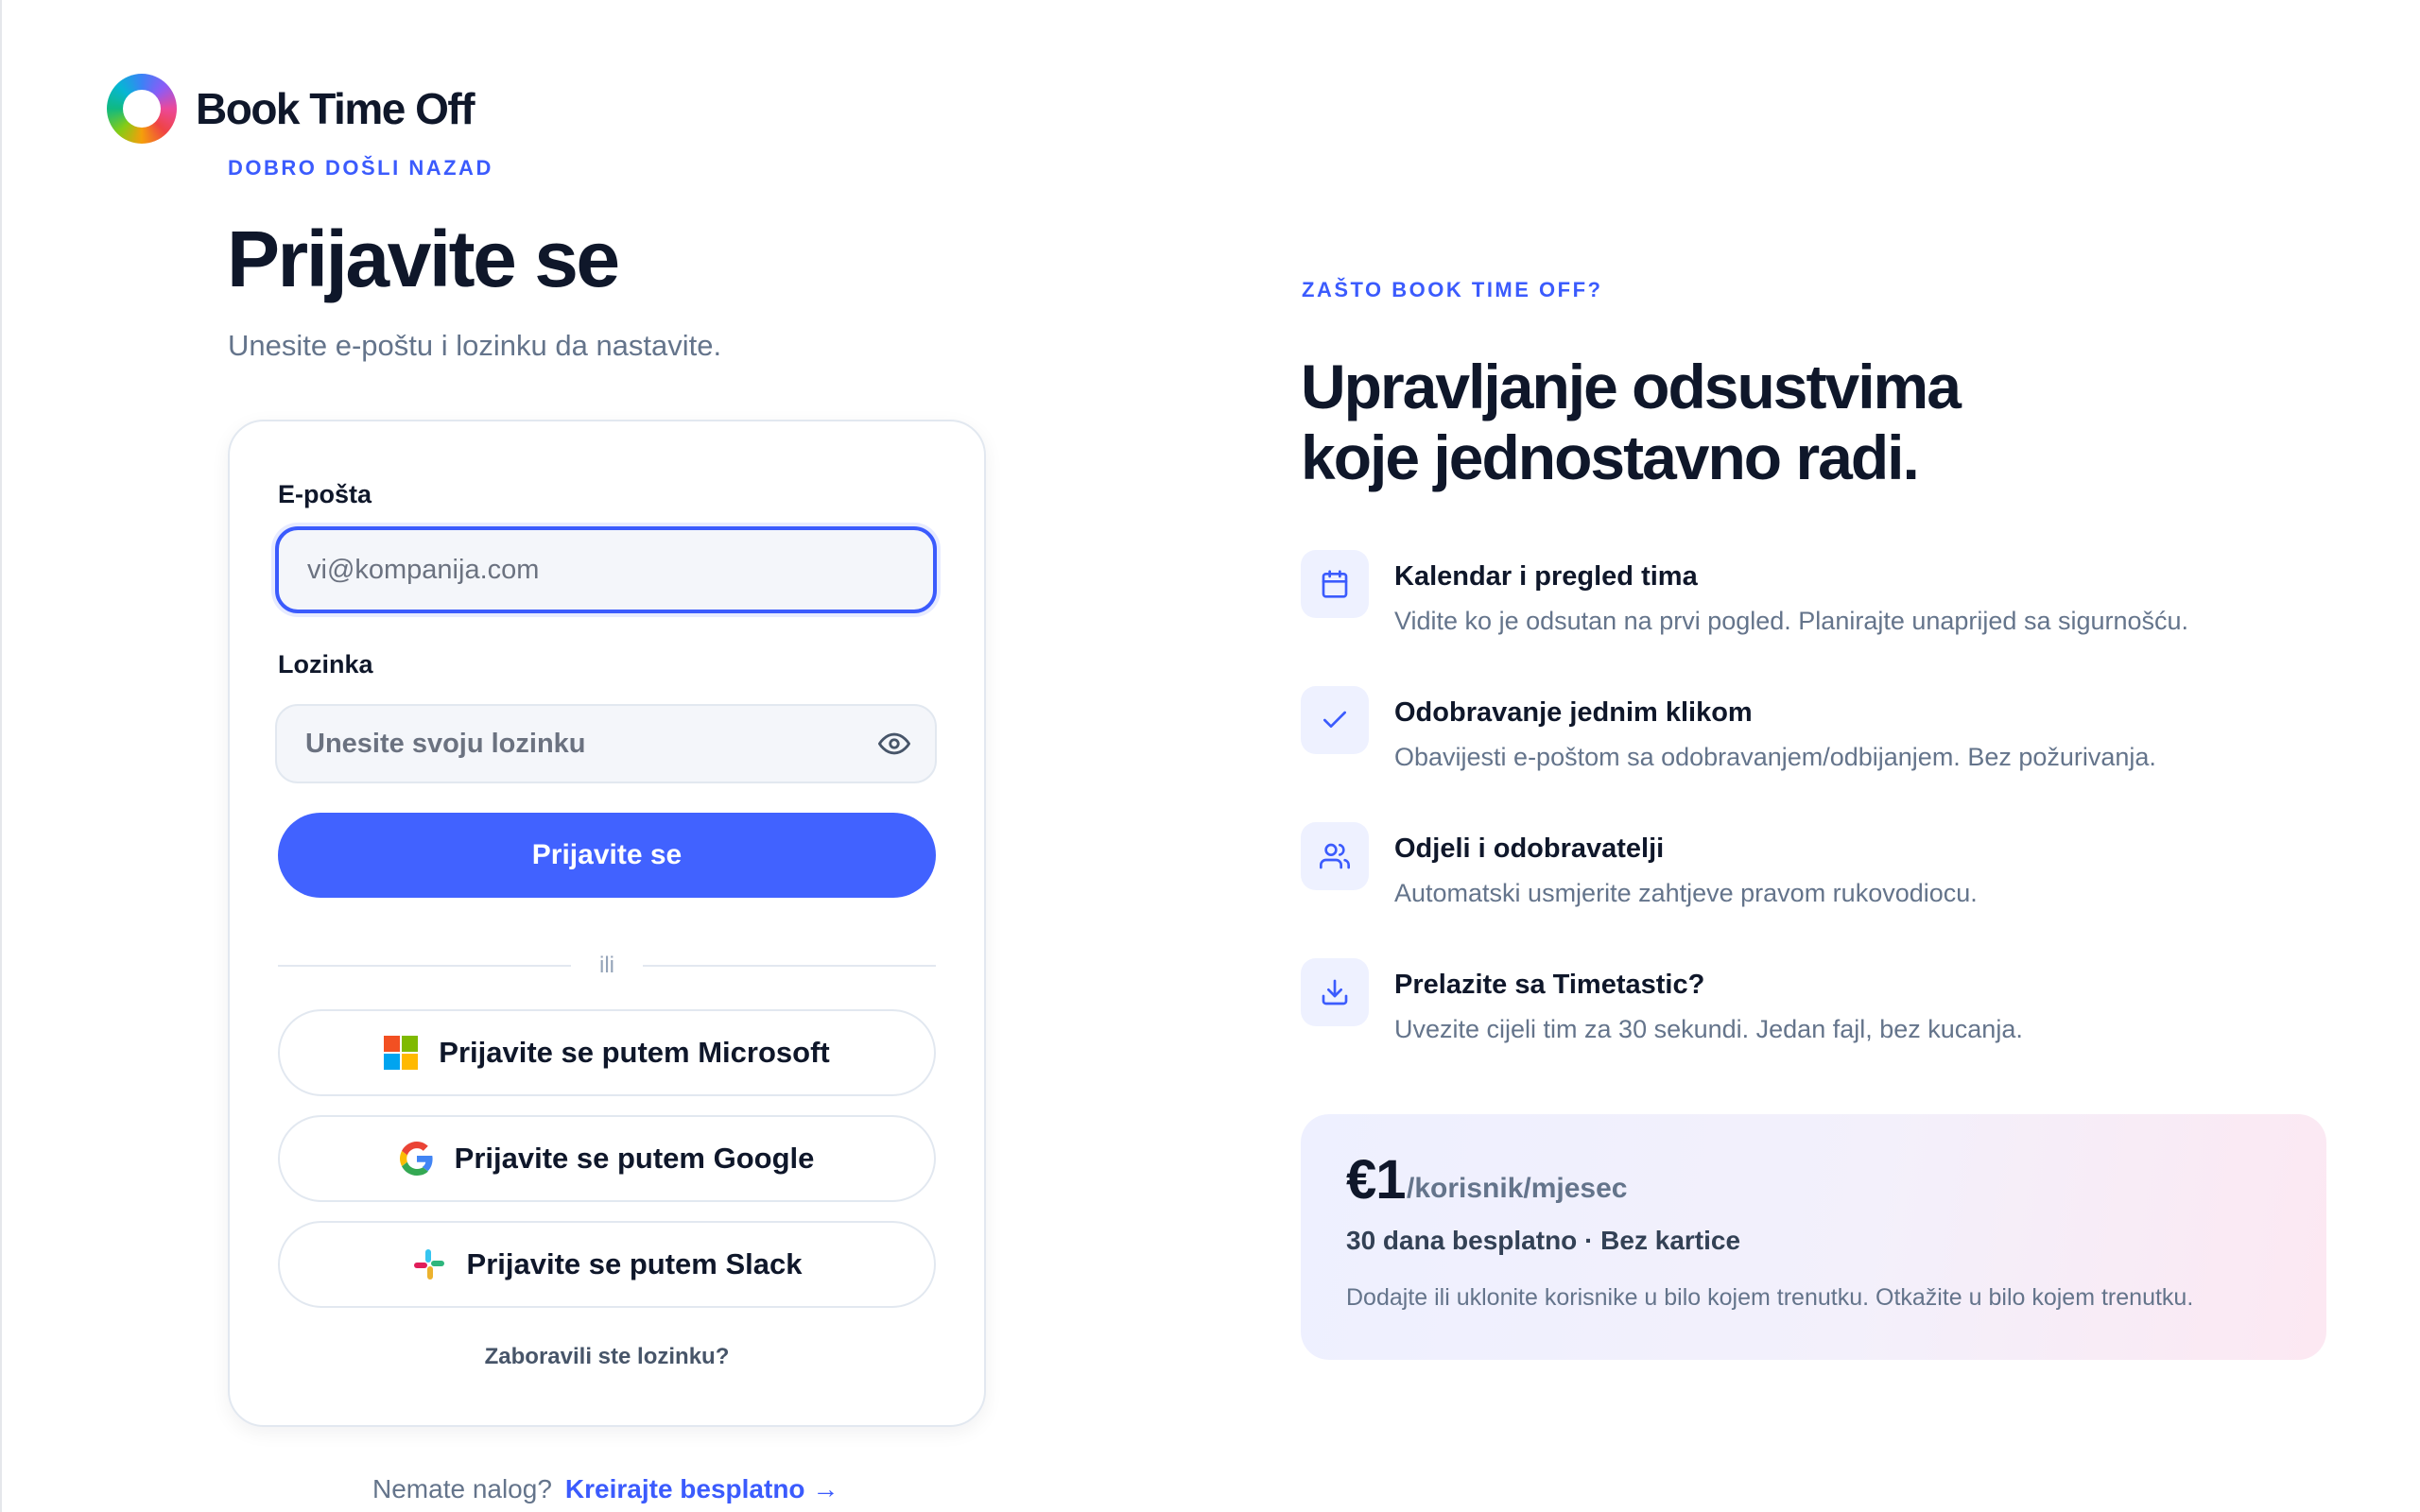  Describe the element at coordinates (1376, 1180) in the screenshot. I see `price-amount: €1` at that location.